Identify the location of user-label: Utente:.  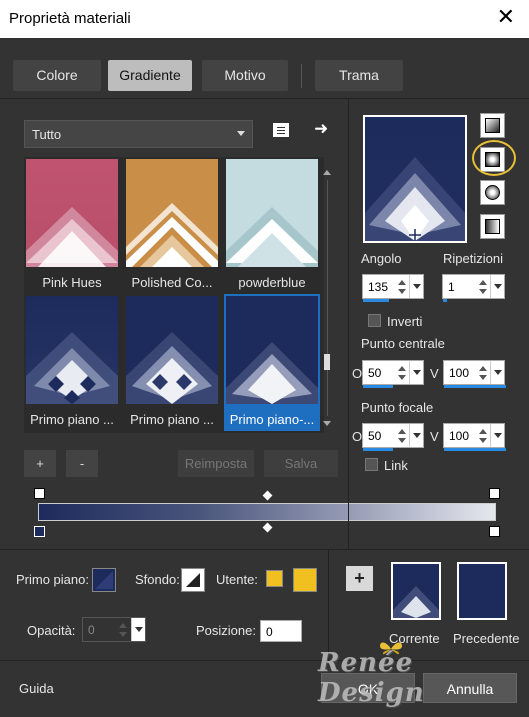
(237, 579).